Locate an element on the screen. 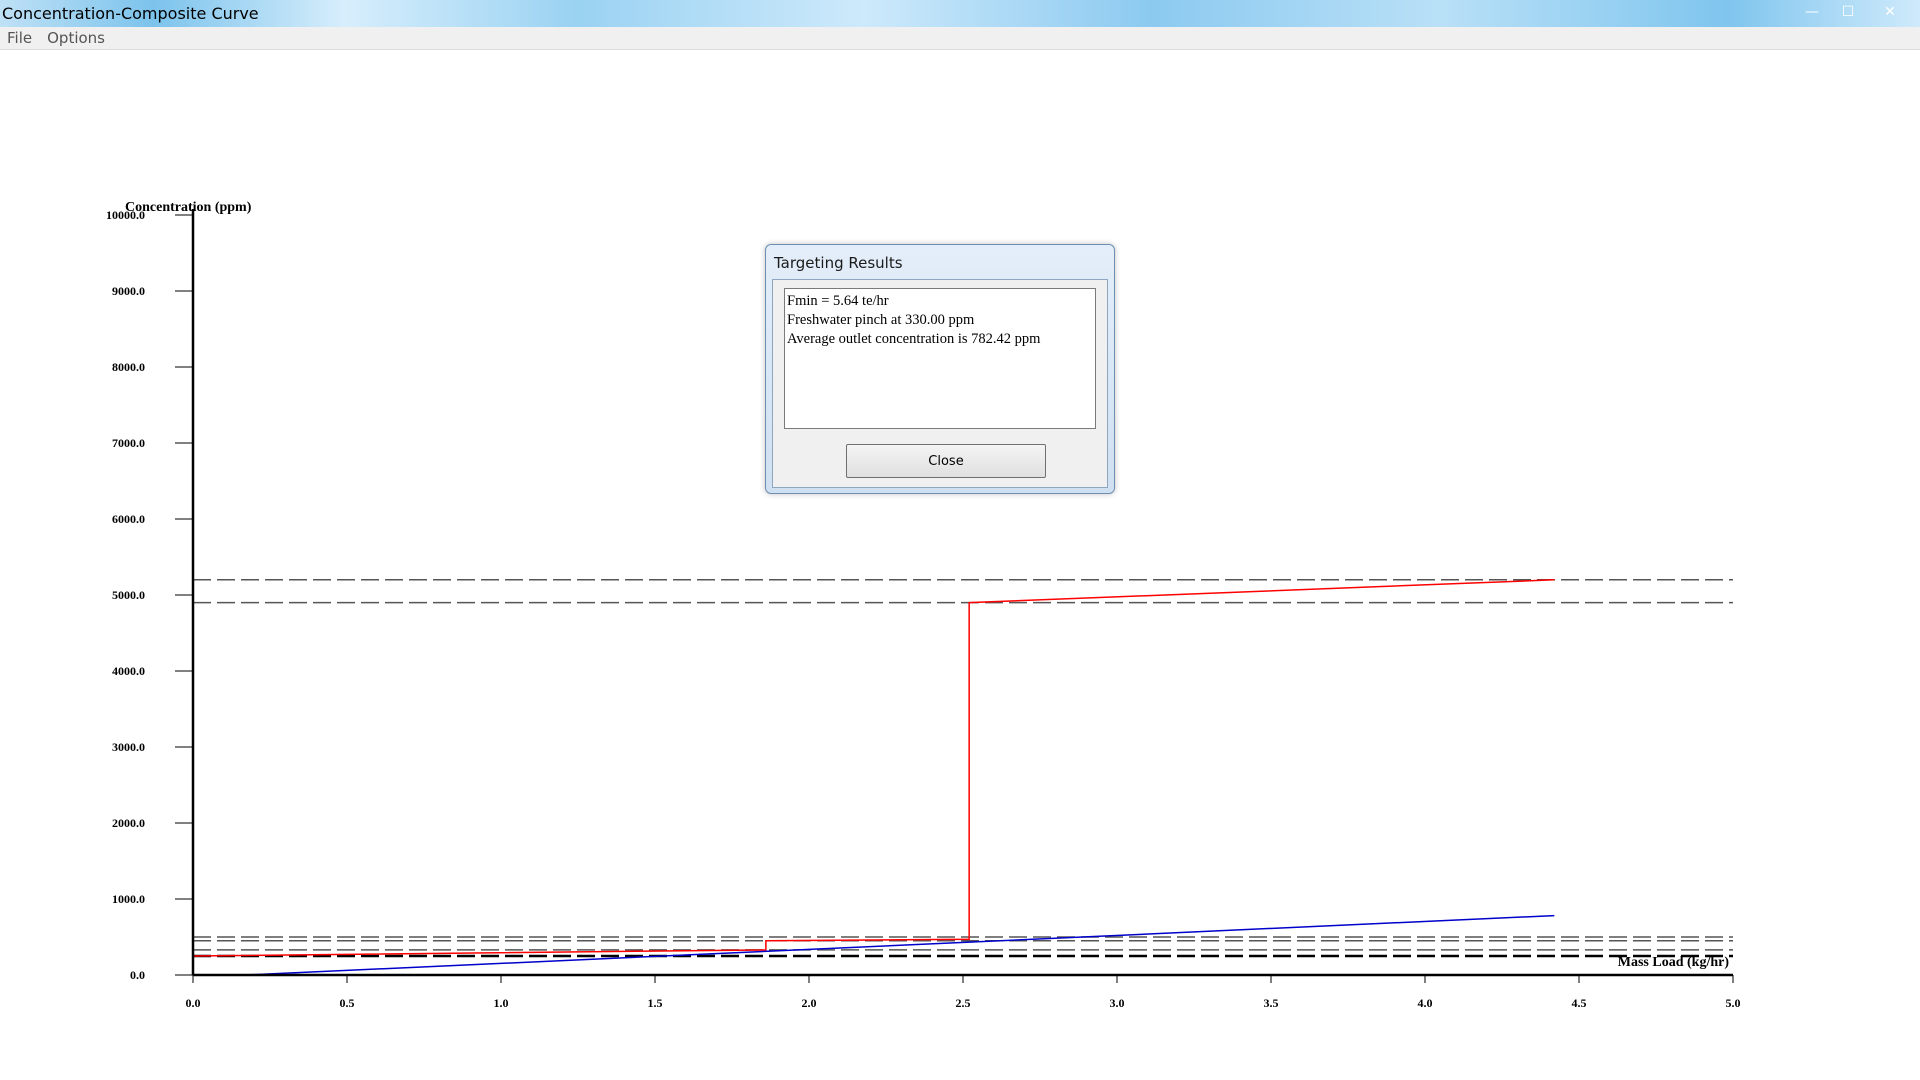 This screenshot has width=1920, height=1080. window-title: Concentration-Composite Curve is located at coordinates (130, 13).